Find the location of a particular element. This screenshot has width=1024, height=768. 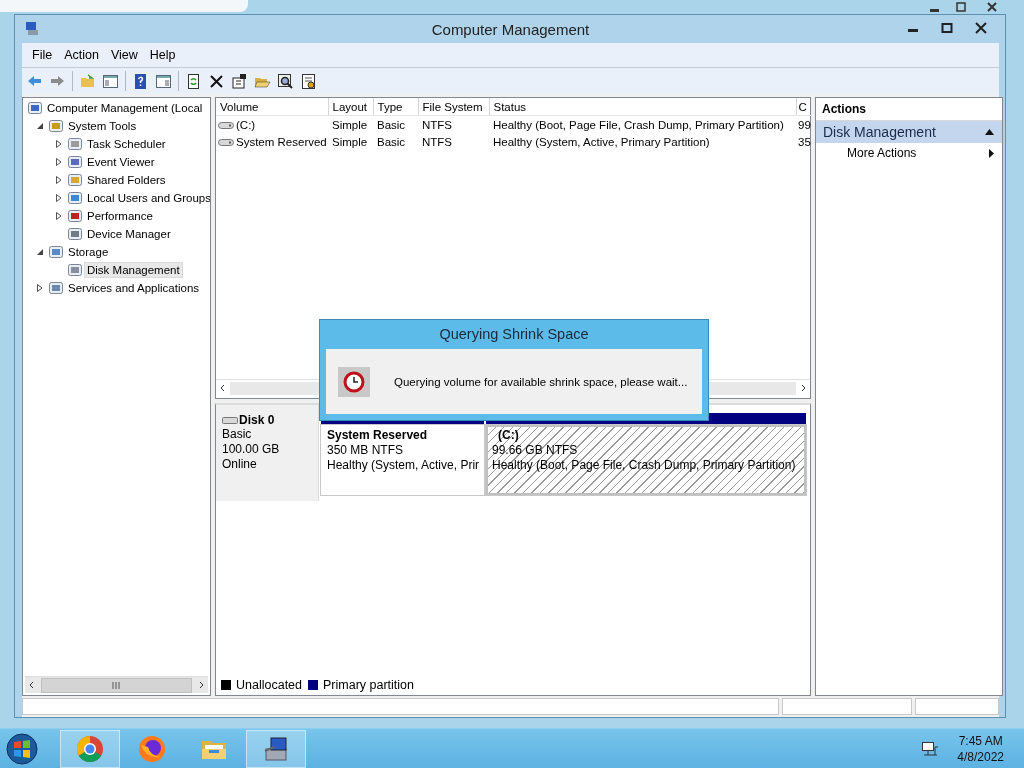

dialog-title: Querying Shrink Space is located at coordinates (514, 334).